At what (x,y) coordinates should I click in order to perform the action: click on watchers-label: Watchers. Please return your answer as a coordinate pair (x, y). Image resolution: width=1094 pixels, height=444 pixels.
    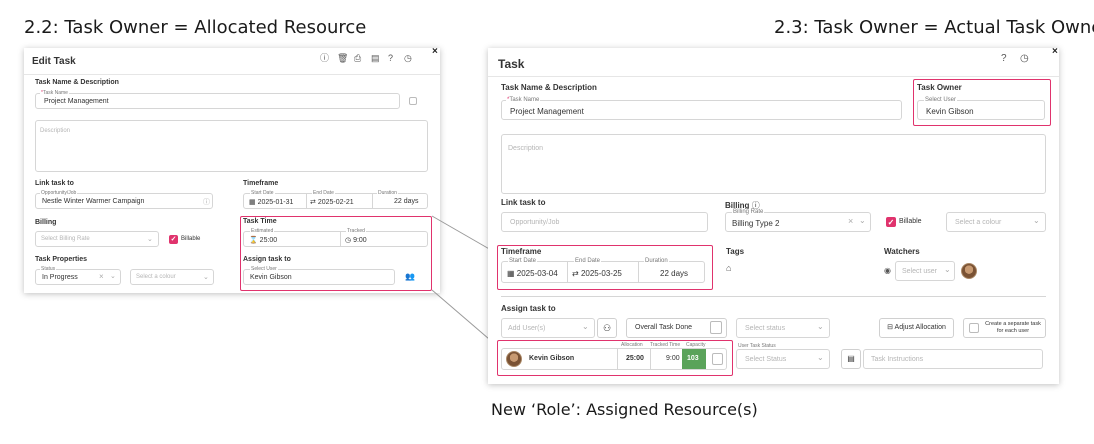
    Looking at the image, I should click on (902, 251).